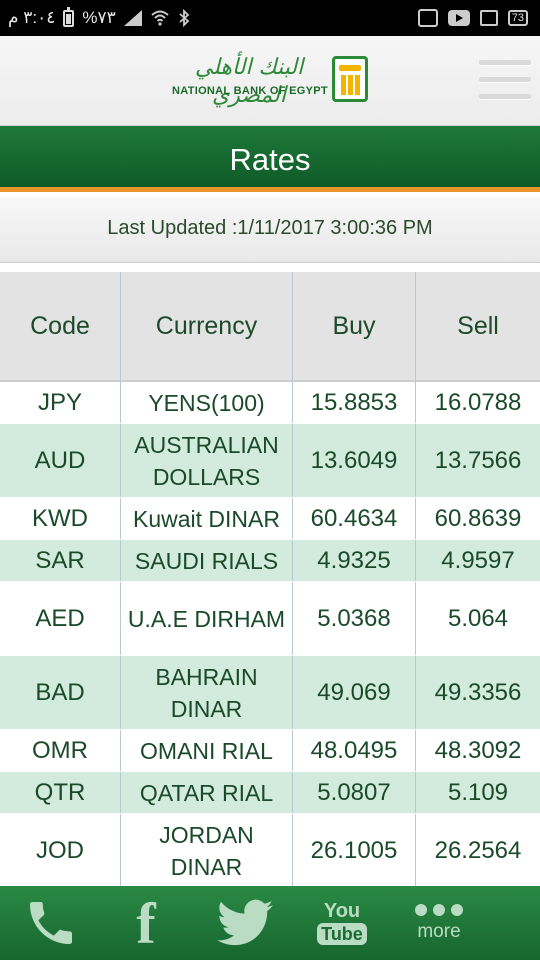 This screenshot has width=540, height=960. I want to click on app-notification-icon, so click(427, 18).